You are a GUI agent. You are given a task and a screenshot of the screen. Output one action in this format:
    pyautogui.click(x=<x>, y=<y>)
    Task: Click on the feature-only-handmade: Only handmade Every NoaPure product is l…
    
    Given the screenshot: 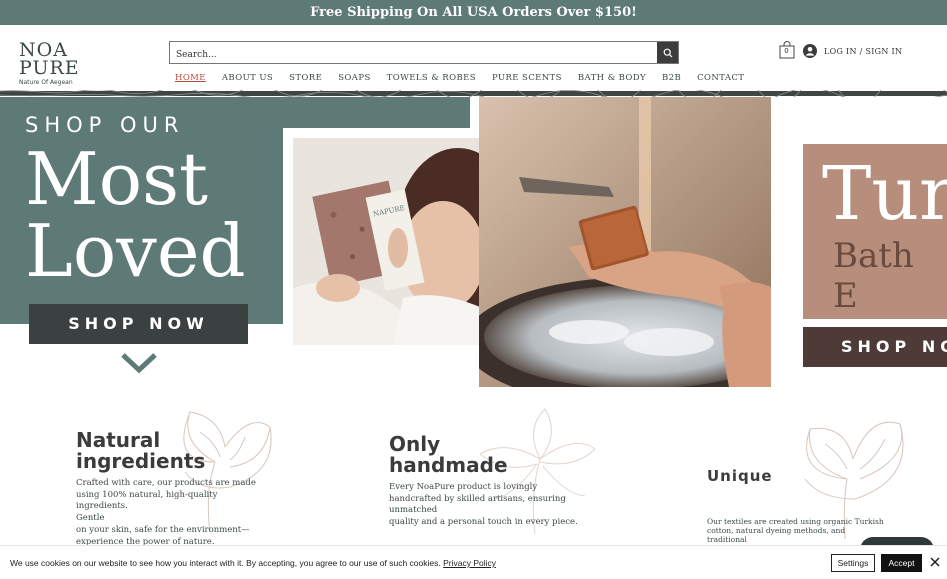 What is the action you would take?
    pyautogui.click(x=484, y=481)
    